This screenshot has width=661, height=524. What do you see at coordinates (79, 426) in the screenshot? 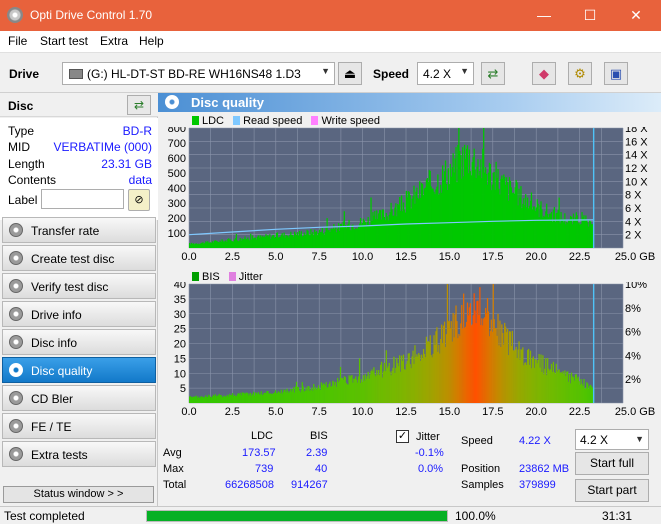
I see `nav-fe-te: FE / TE` at bounding box center [79, 426].